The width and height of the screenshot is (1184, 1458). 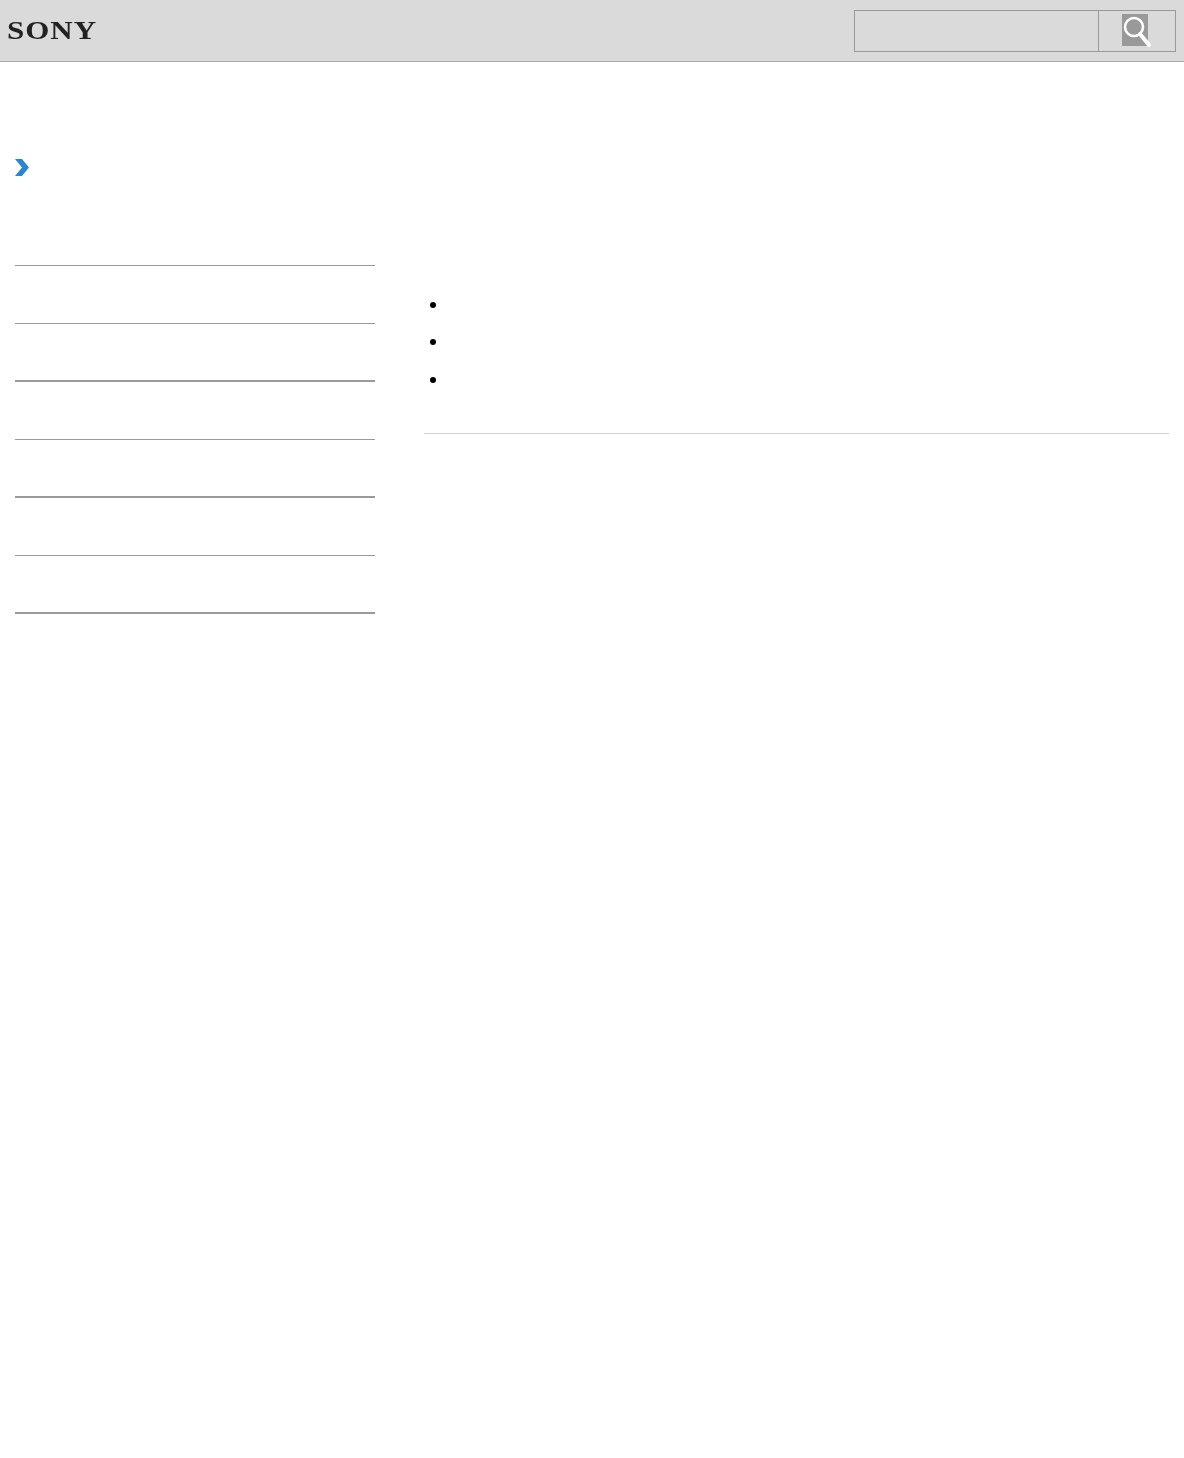 I want to click on search-button, so click(x=1137, y=30).